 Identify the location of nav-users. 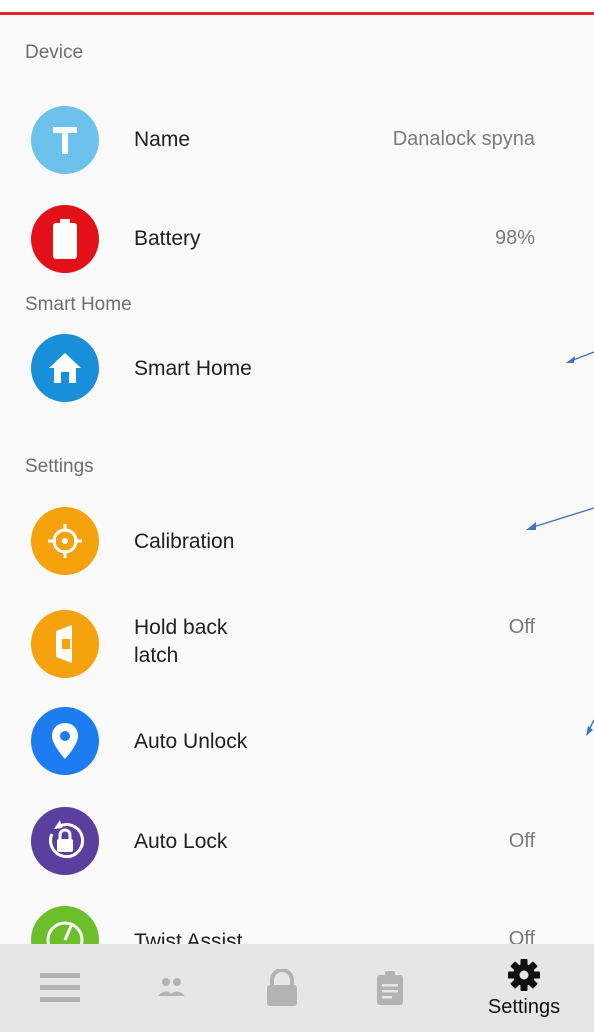
(171, 988).